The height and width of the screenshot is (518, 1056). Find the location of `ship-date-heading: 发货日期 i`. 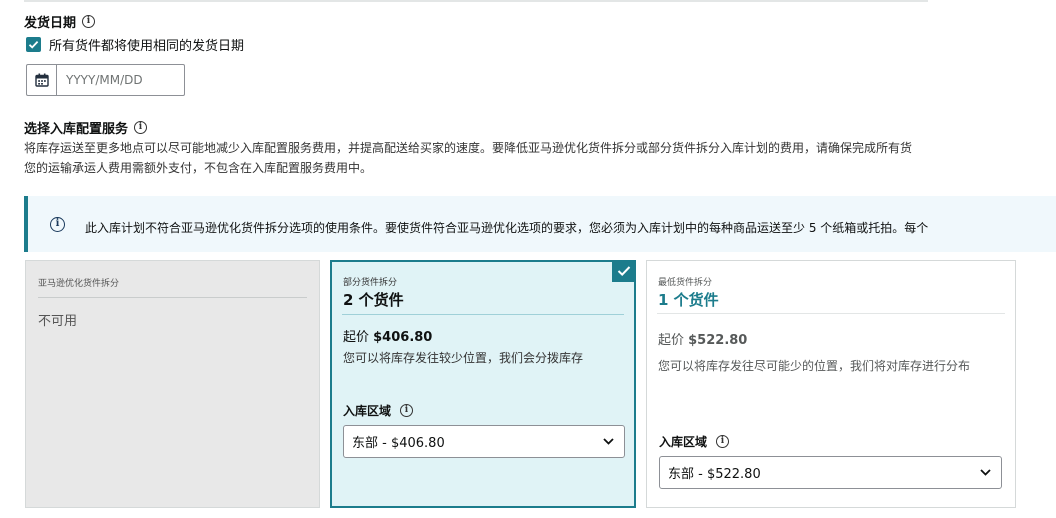

ship-date-heading: 发货日期 i is located at coordinates (60, 21).